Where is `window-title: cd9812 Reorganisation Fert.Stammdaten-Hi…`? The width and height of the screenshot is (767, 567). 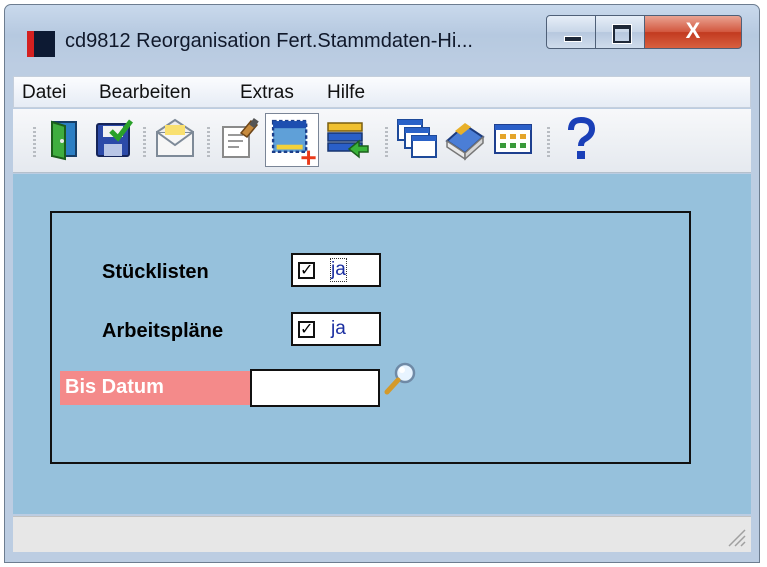
window-title: cd9812 Reorganisation Fert.Stammdaten-Hi… is located at coordinates (269, 41).